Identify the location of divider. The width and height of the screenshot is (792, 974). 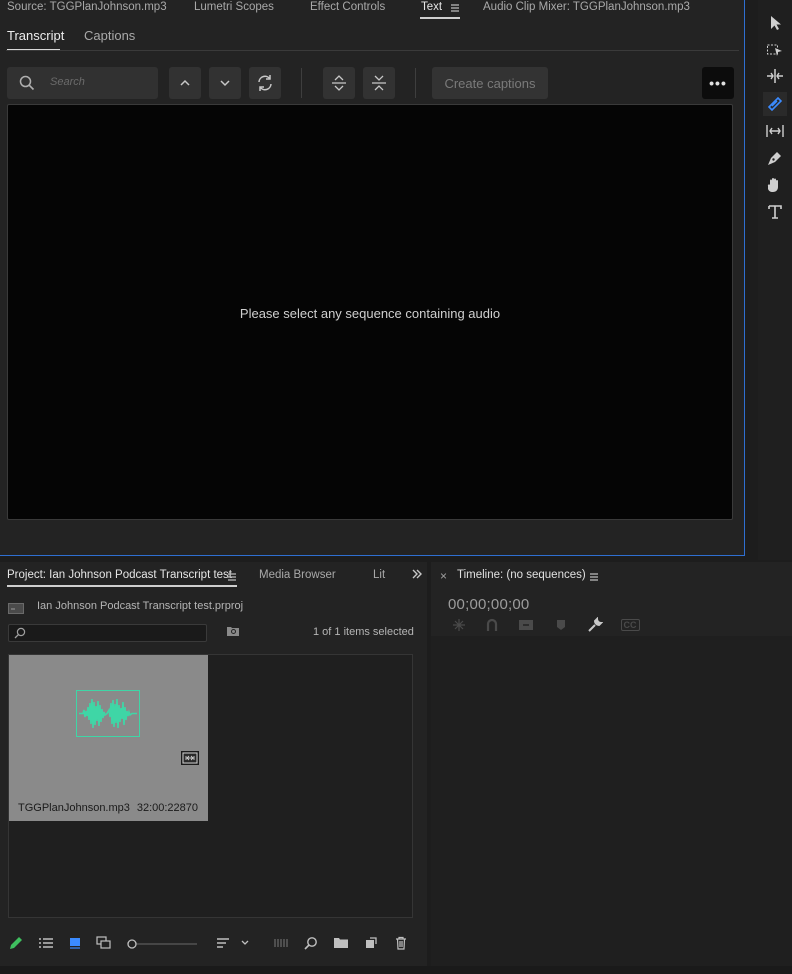
(372, 50).